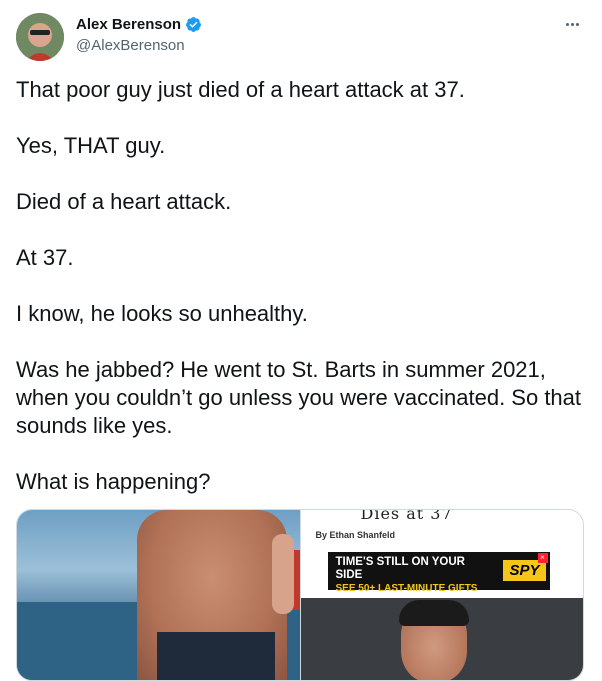 The width and height of the screenshot is (602, 681). What do you see at coordinates (91, 145) in the screenshot?
I see `tweet-paragraph: Yes, THAT guy.` at bounding box center [91, 145].